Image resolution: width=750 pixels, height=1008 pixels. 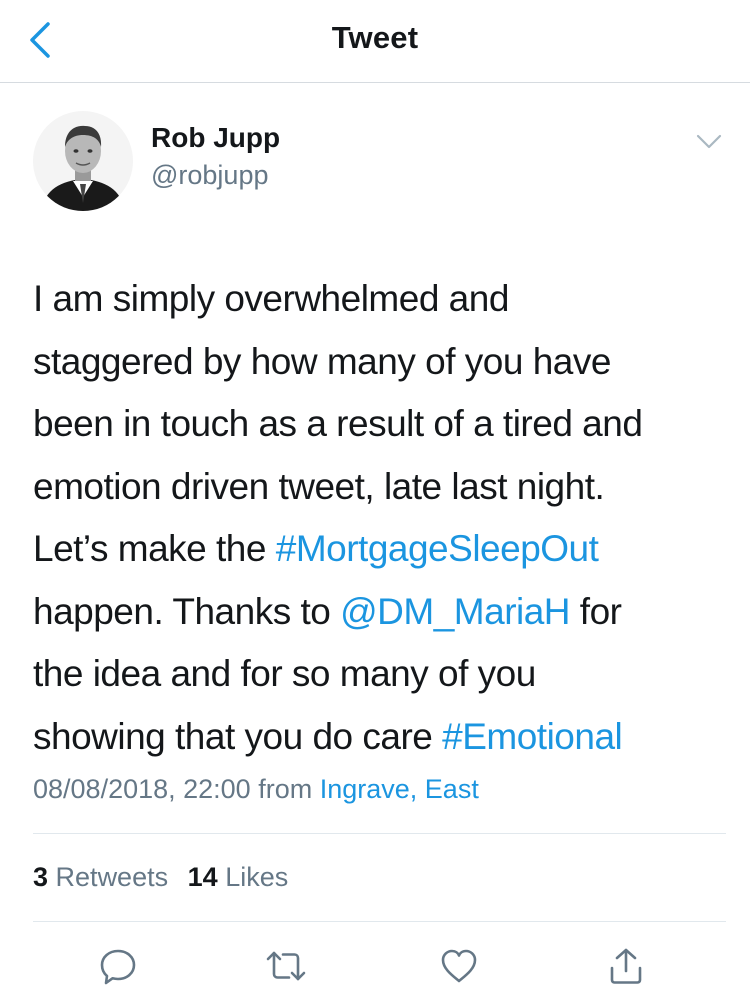 I want to click on tweet-line: been in touch as a result of a tired and, so click(x=378, y=424).